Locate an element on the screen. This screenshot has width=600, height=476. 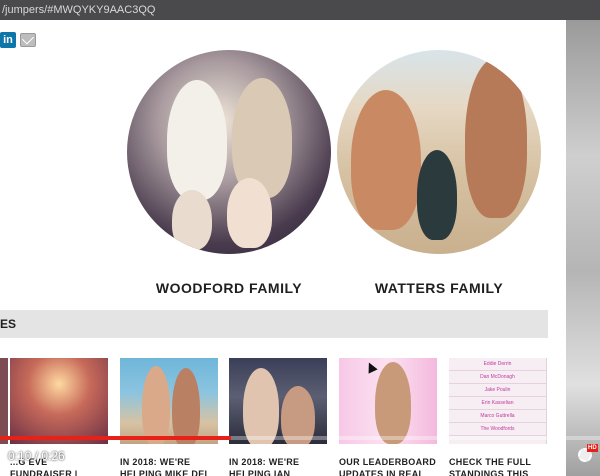
news-card-title: OUR LEADERBOARD UPDATES IN REAL is located at coordinates (388, 466).